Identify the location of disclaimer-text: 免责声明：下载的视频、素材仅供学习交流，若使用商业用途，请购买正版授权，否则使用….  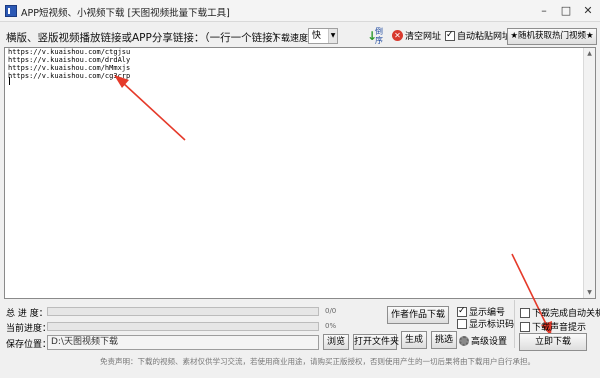
(317, 361).